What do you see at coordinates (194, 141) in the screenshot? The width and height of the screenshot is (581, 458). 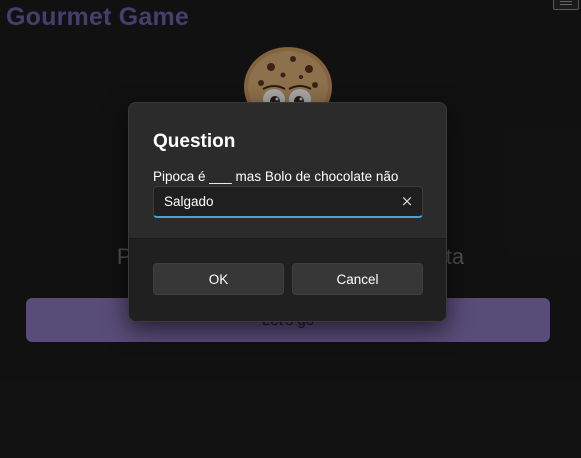 I see `dialog-title: Question` at bounding box center [194, 141].